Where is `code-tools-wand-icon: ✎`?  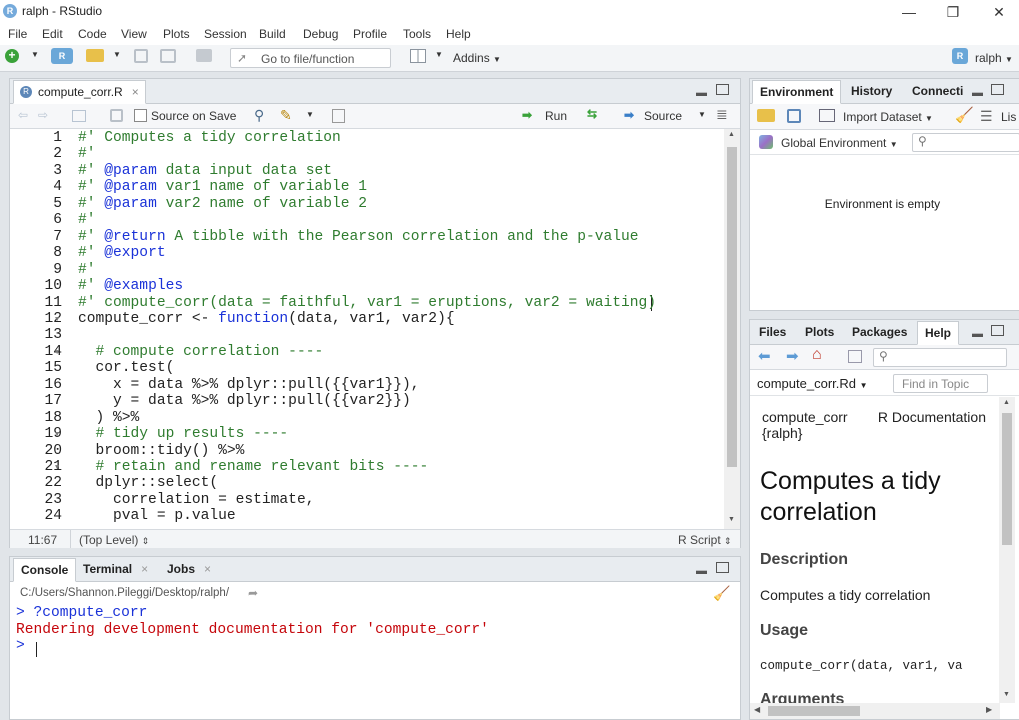 code-tools-wand-icon: ✎ is located at coordinates (286, 115).